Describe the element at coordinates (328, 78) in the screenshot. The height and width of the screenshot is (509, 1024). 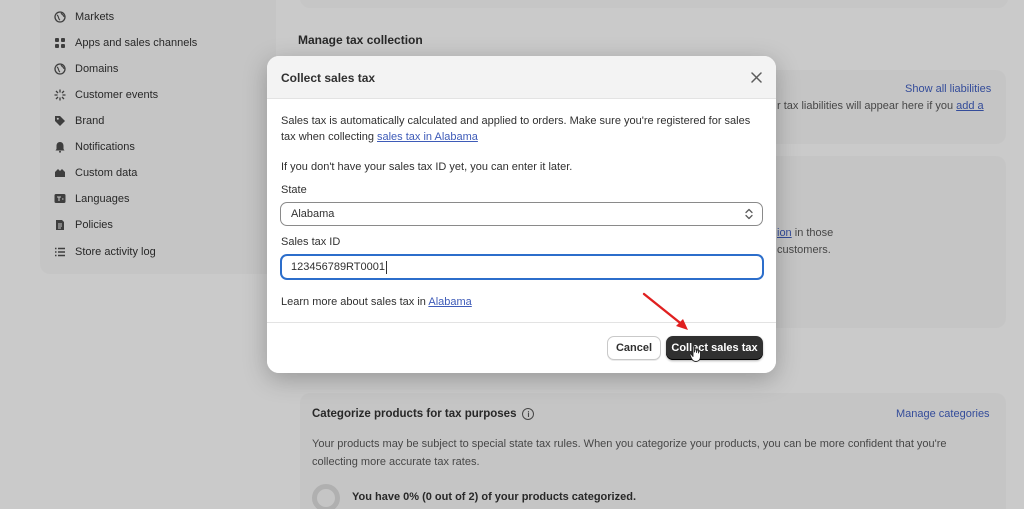
I see `modal-title: Collect sales tax` at that location.